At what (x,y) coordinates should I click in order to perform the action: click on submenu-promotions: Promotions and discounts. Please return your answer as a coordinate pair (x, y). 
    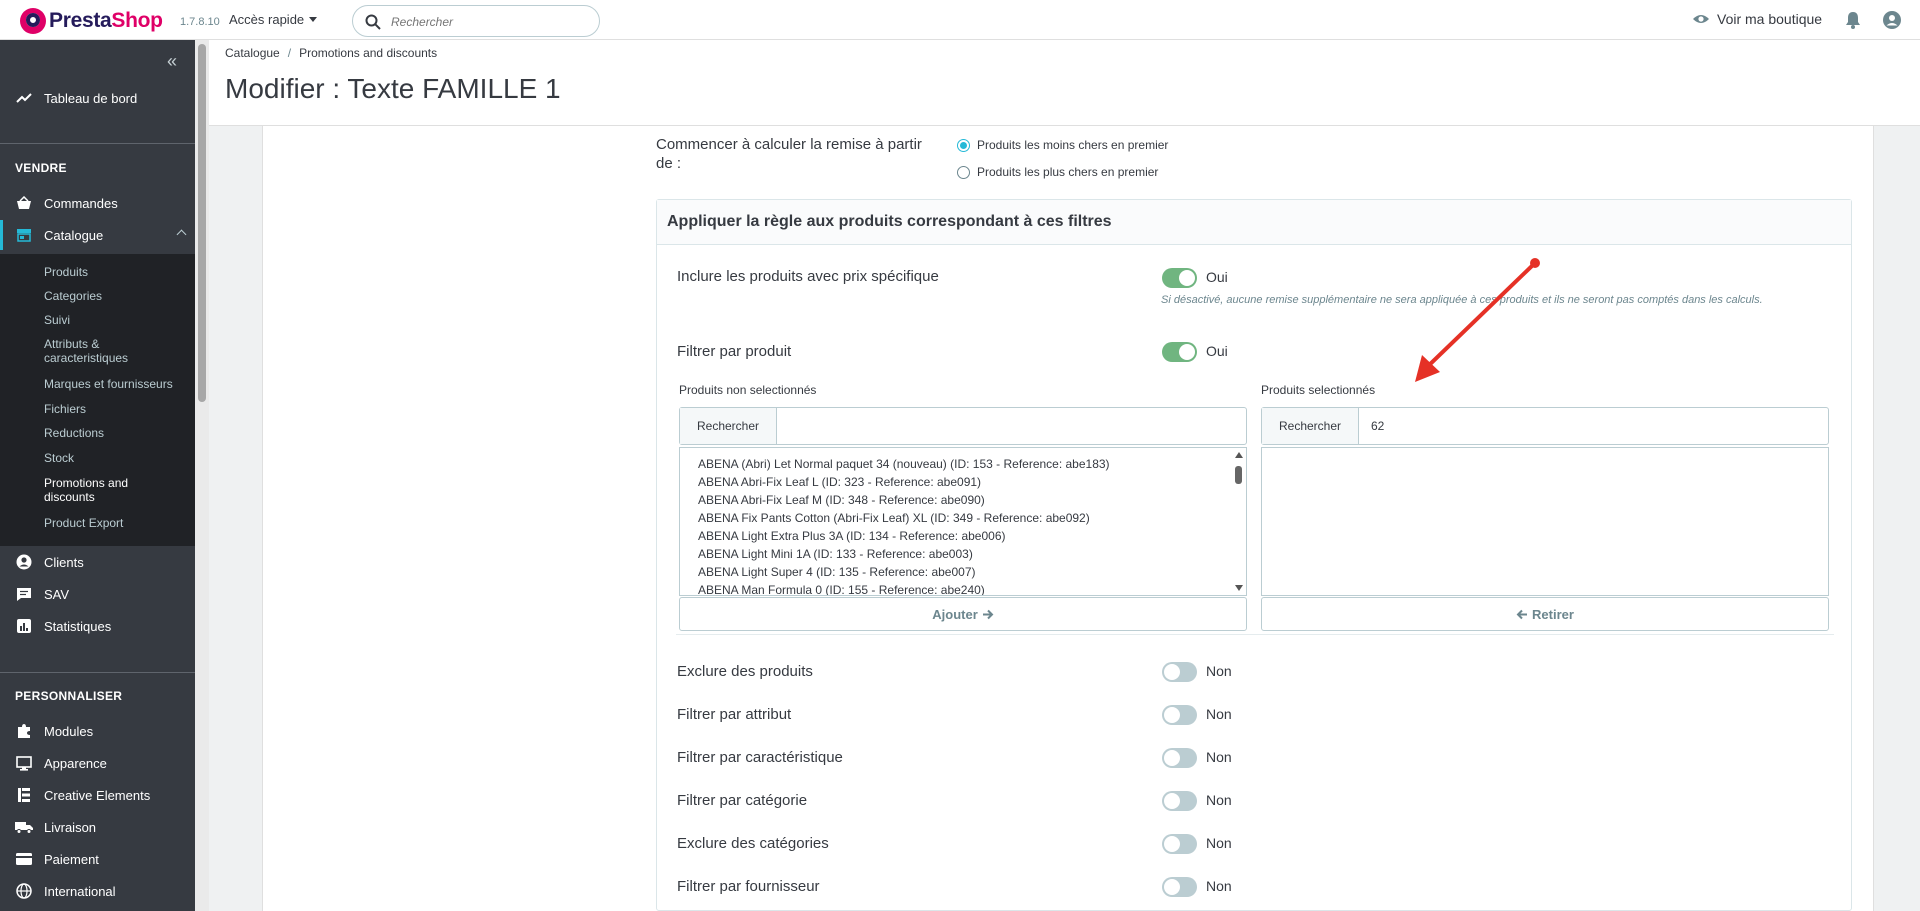
    Looking at the image, I should click on (86, 490).